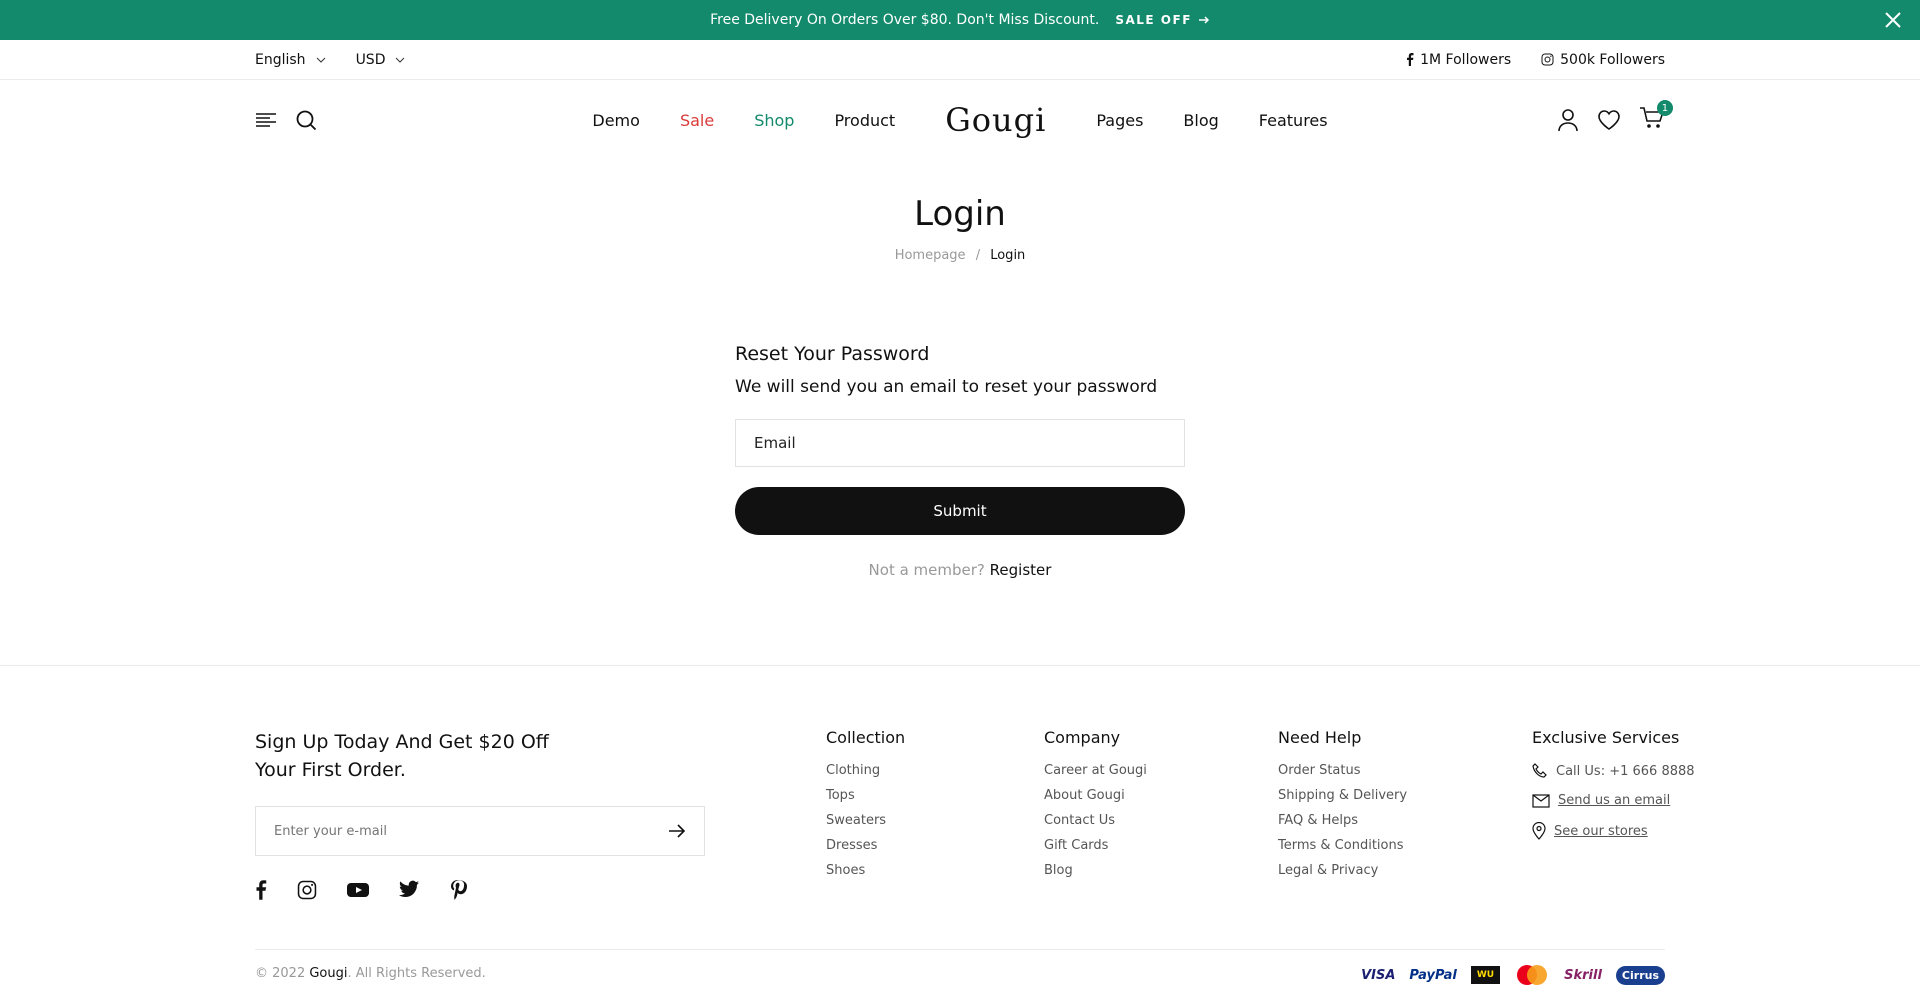 The image size is (1920, 1000). What do you see at coordinates (1095, 820) in the screenshot?
I see `company-item-contact: Contact Us` at bounding box center [1095, 820].